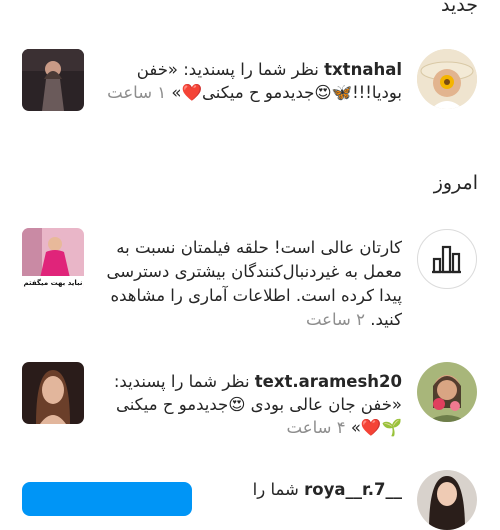 The image size is (500, 530). Describe the element at coordinates (258, 416) in the screenshot. I see `comment-text: «خفن جان عالی بودی 😍جدیدمو ح میکنی🌱❤️»` at that location.